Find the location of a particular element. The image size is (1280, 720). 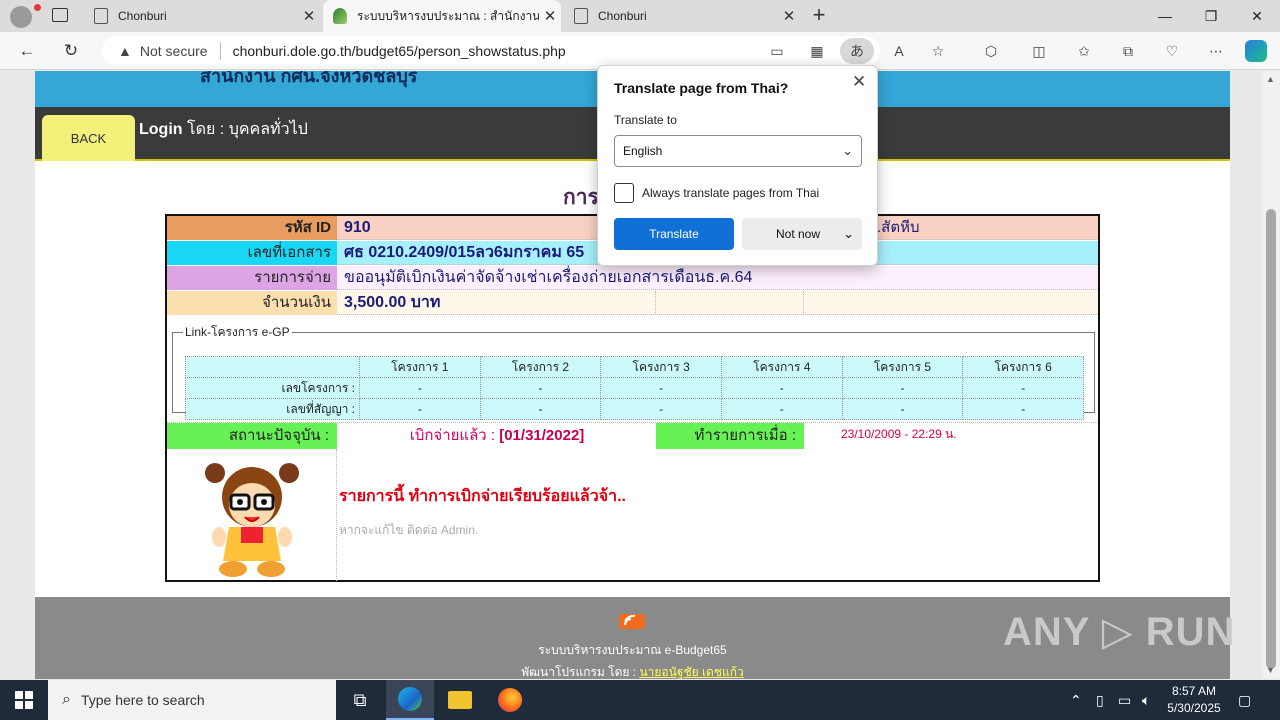

tab-actions-icon is located at coordinates (60, 15).